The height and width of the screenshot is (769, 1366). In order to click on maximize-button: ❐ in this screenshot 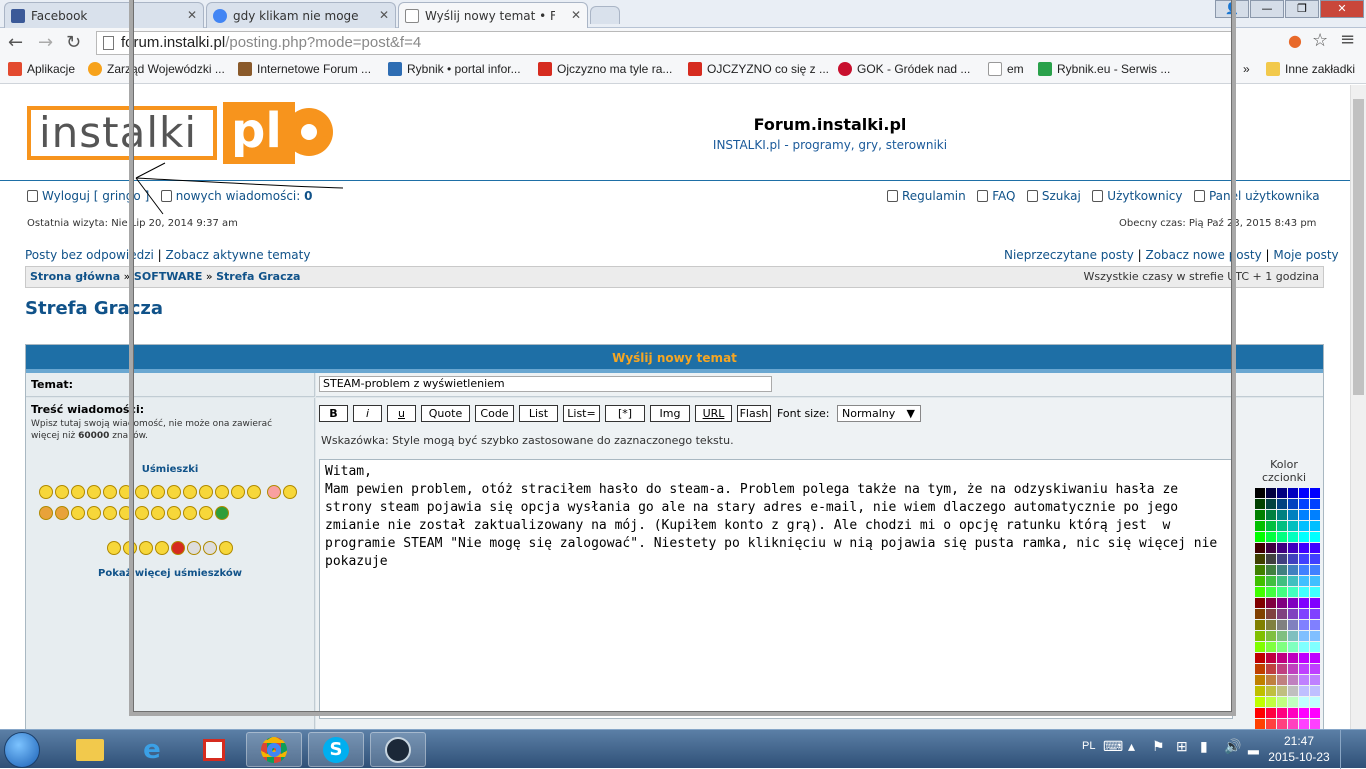, I will do `click(1302, 9)`.